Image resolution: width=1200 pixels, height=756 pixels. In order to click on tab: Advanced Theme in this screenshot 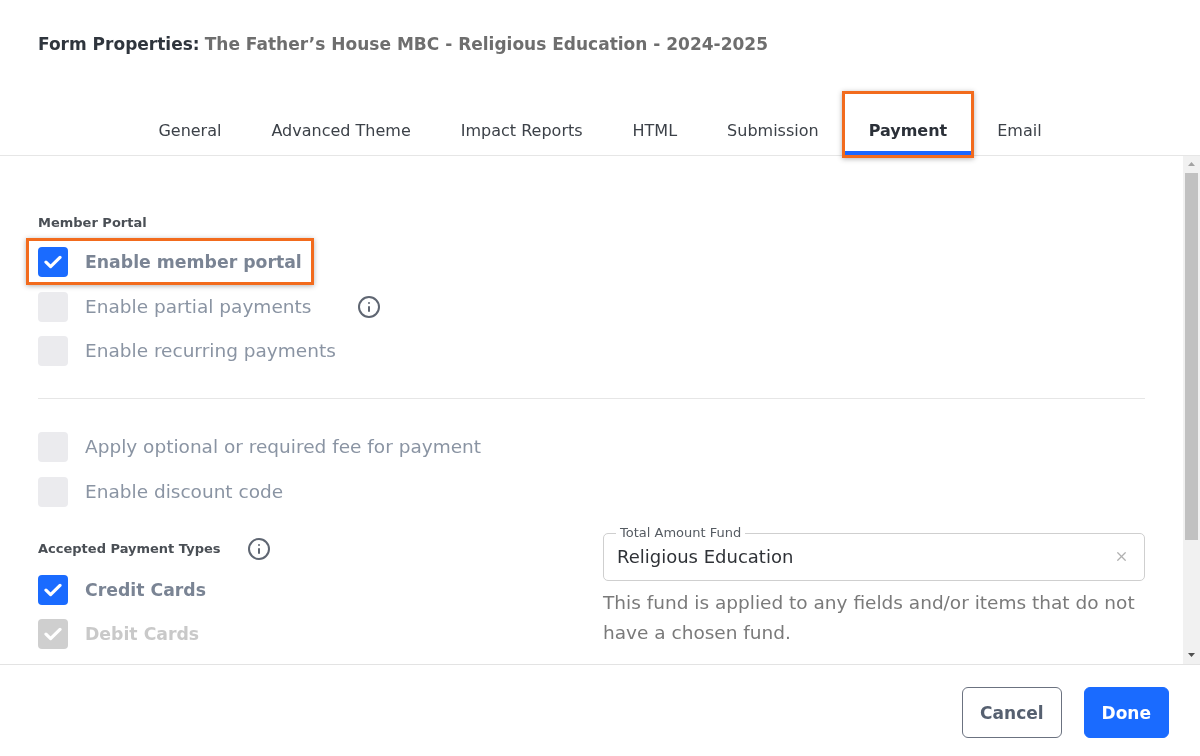, I will do `click(341, 123)`.